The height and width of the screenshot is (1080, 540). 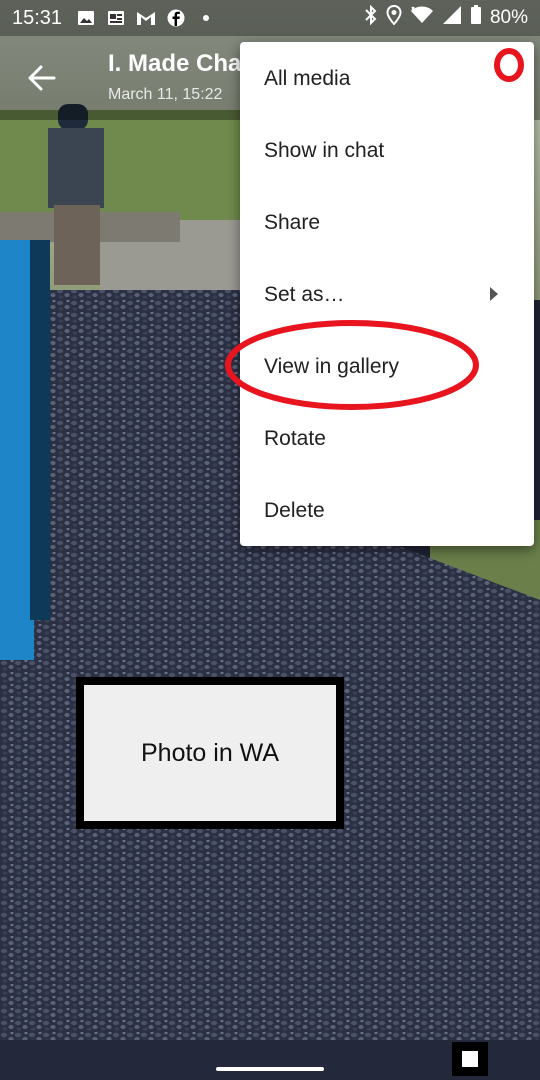 What do you see at coordinates (476, 18) in the screenshot?
I see `battery-icon` at bounding box center [476, 18].